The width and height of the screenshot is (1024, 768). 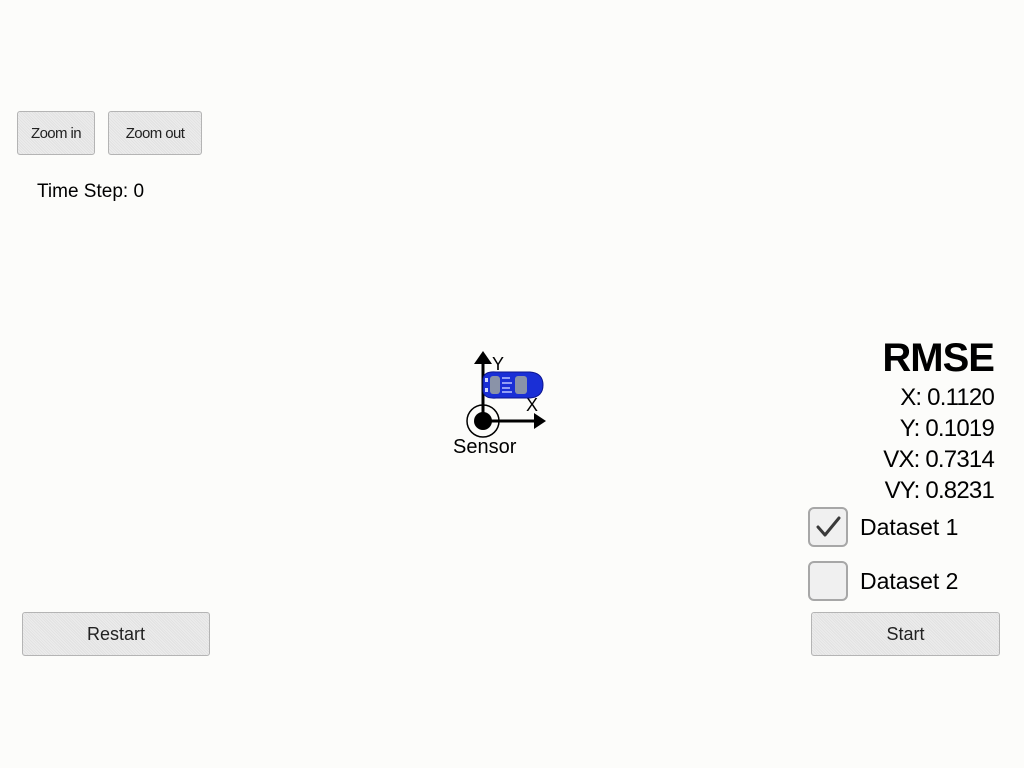 I want to click on car-icon, so click(x=513, y=385).